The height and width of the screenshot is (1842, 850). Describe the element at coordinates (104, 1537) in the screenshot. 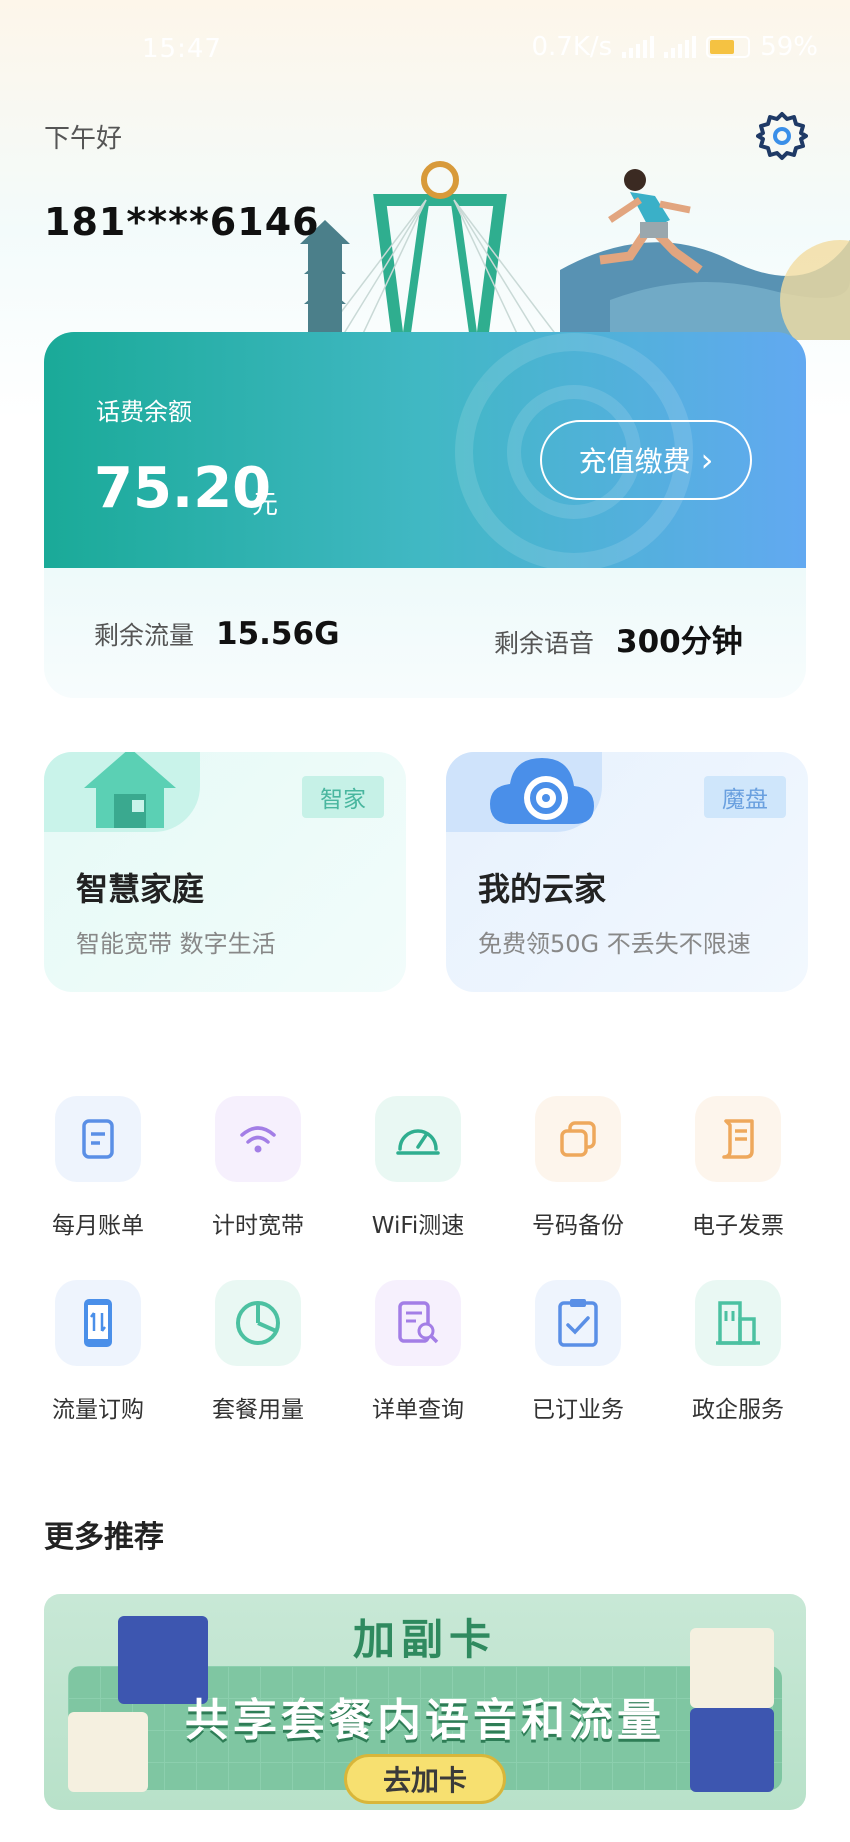

I see `more-recommendations-title: 更多推荐` at that location.